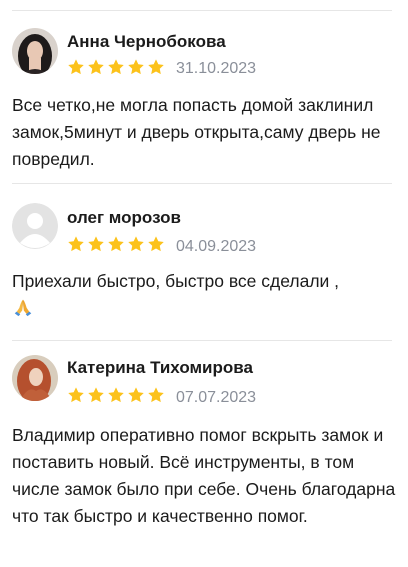 This screenshot has width=408, height=567. What do you see at coordinates (160, 368) in the screenshot?
I see `review-author: Катерина Тихомирова` at bounding box center [160, 368].